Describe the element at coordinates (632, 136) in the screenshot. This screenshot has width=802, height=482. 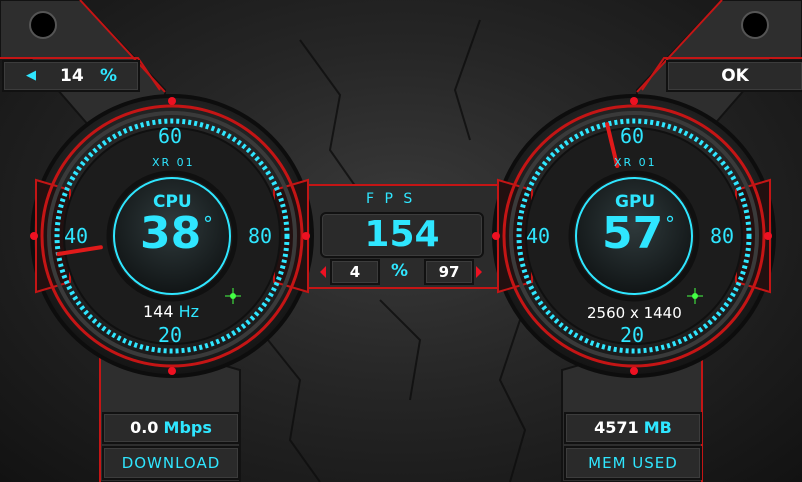
I see `gpu-tick-top: 60` at that location.